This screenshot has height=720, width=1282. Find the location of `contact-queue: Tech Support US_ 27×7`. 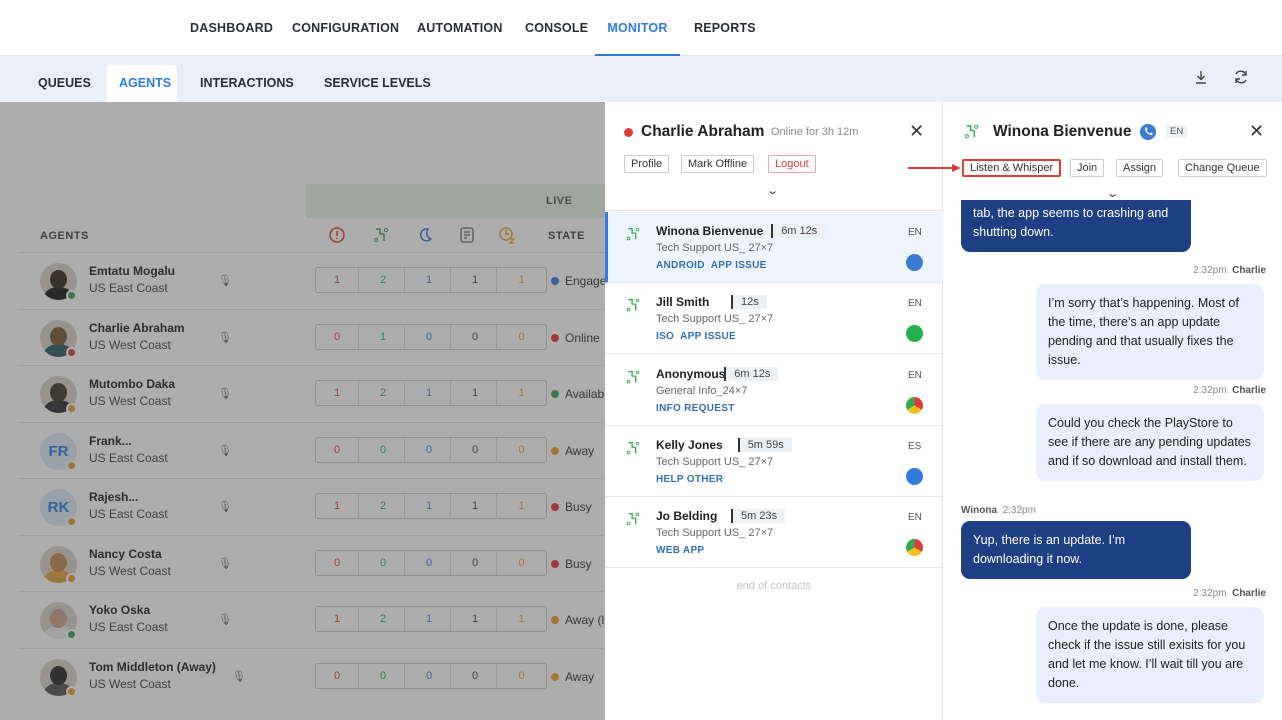

contact-queue: Tech Support US_ 27×7 is located at coordinates (715, 248).